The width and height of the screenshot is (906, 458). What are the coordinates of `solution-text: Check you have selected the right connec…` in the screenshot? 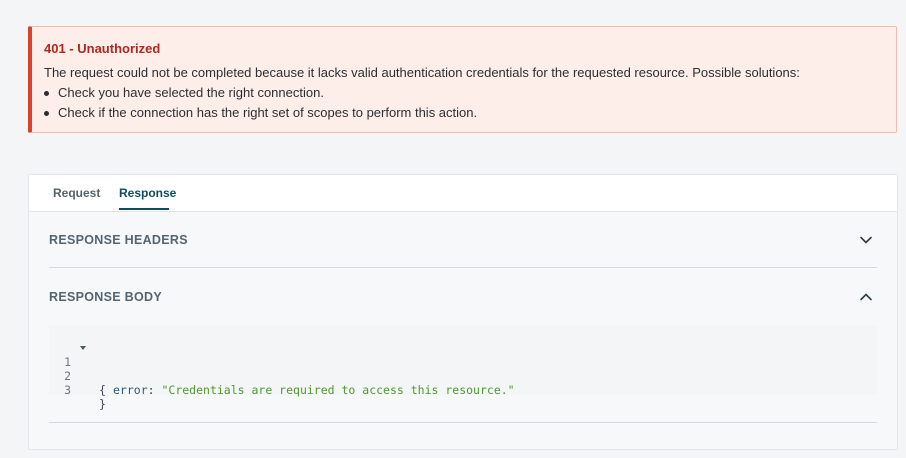 It's located at (191, 92).